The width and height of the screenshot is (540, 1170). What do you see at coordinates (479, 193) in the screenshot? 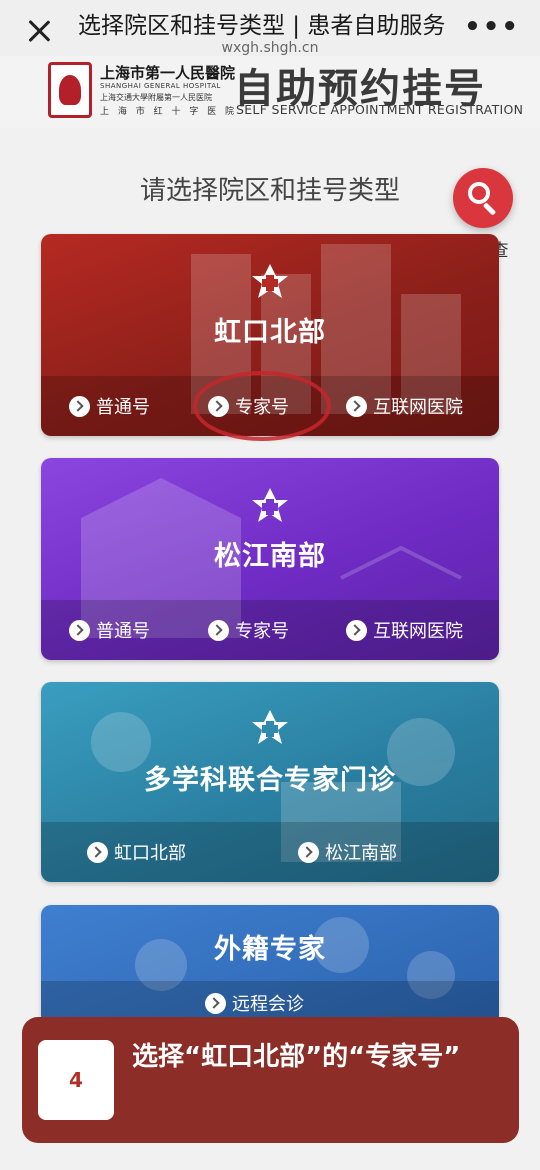
I see `search-icon` at bounding box center [479, 193].